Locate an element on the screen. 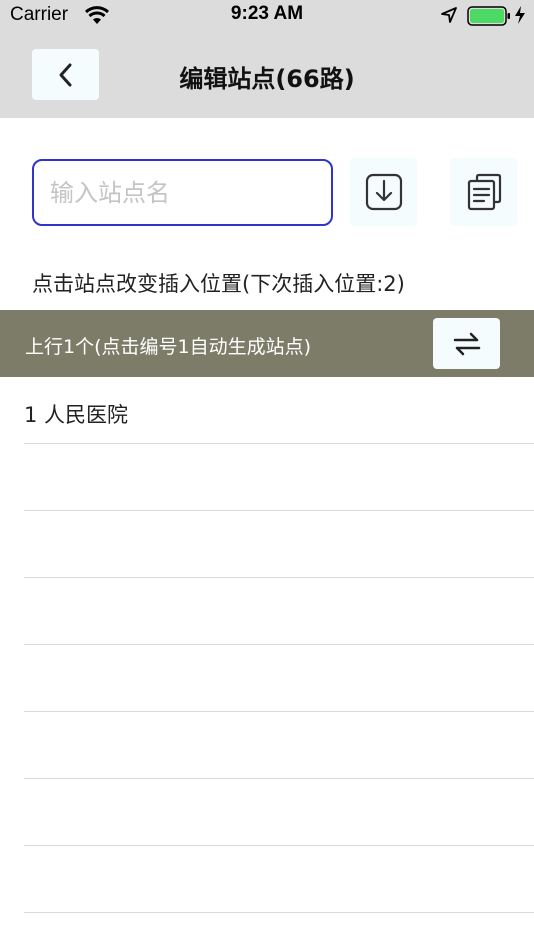 Image resolution: width=534 pixels, height=950 pixels. station-name: 1 人民医院 is located at coordinates (76, 415).